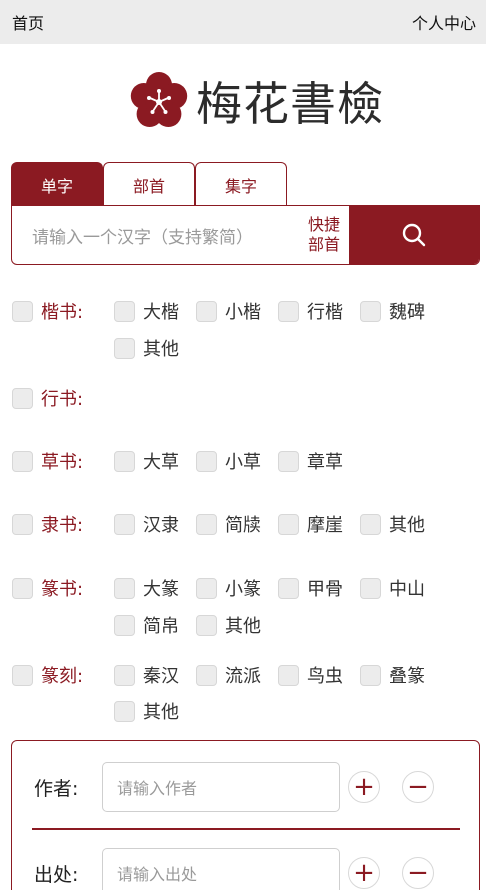 This screenshot has width=486, height=890. I want to click on option-item: 章草, so click(310, 461).